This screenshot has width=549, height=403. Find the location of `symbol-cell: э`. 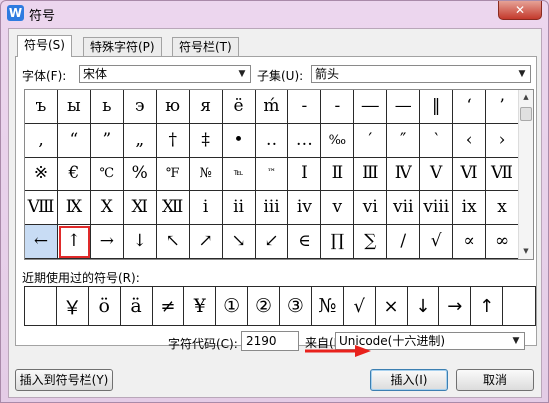

symbol-cell: э is located at coordinates (140, 107).